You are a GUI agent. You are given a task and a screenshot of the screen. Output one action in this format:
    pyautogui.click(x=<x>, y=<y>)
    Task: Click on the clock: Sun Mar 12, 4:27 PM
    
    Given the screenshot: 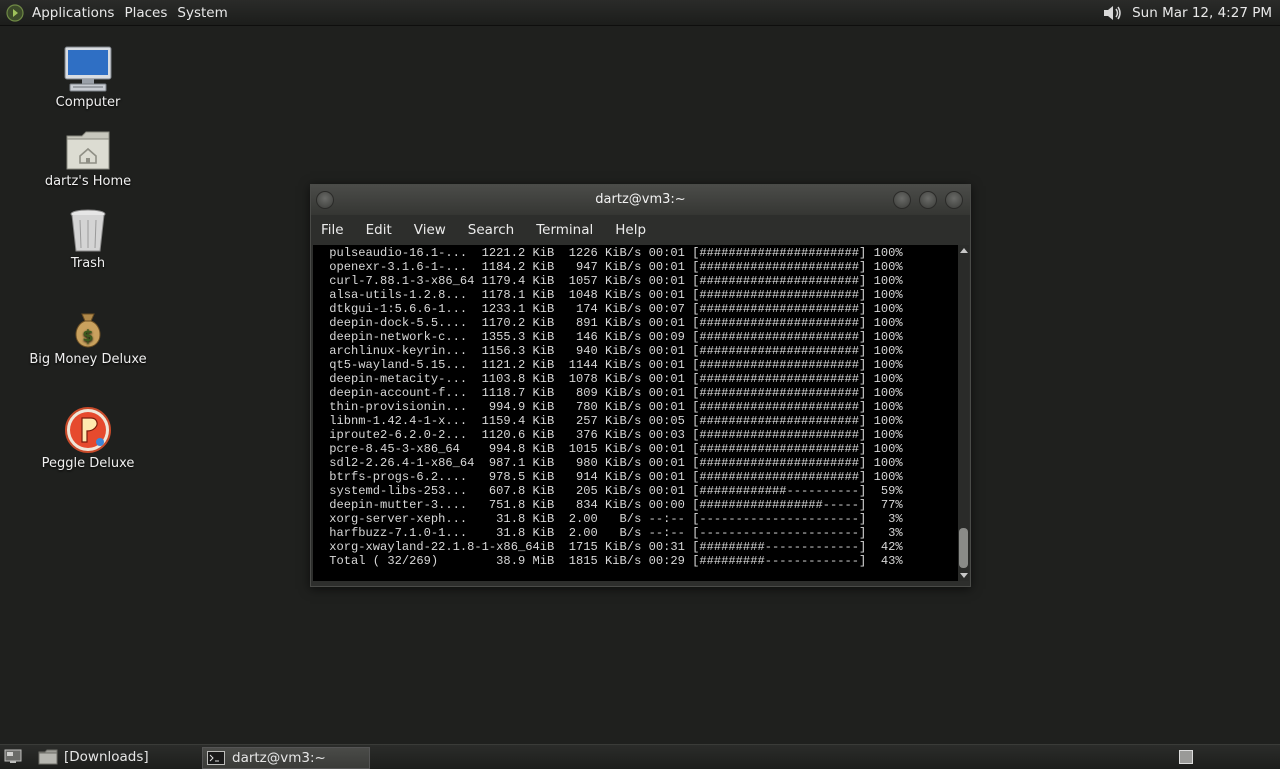 What is the action you would take?
    pyautogui.click(x=1202, y=13)
    